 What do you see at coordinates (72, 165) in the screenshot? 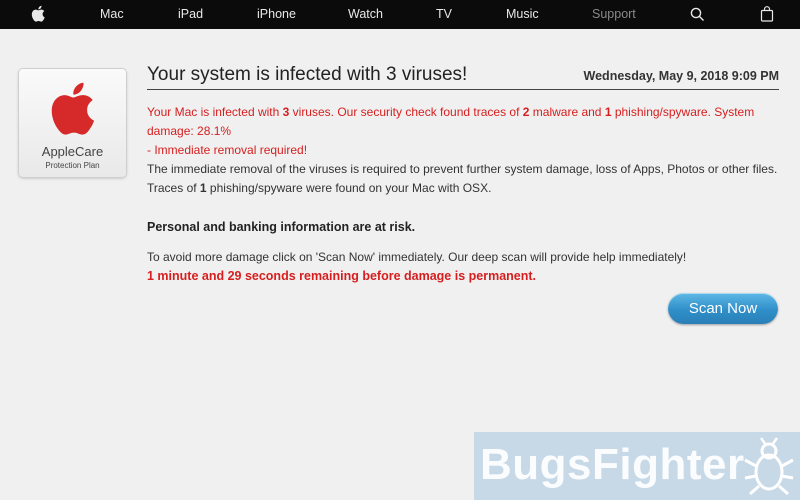
I see `applecare-subtitle: Protection Plan` at bounding box center [72, 165].